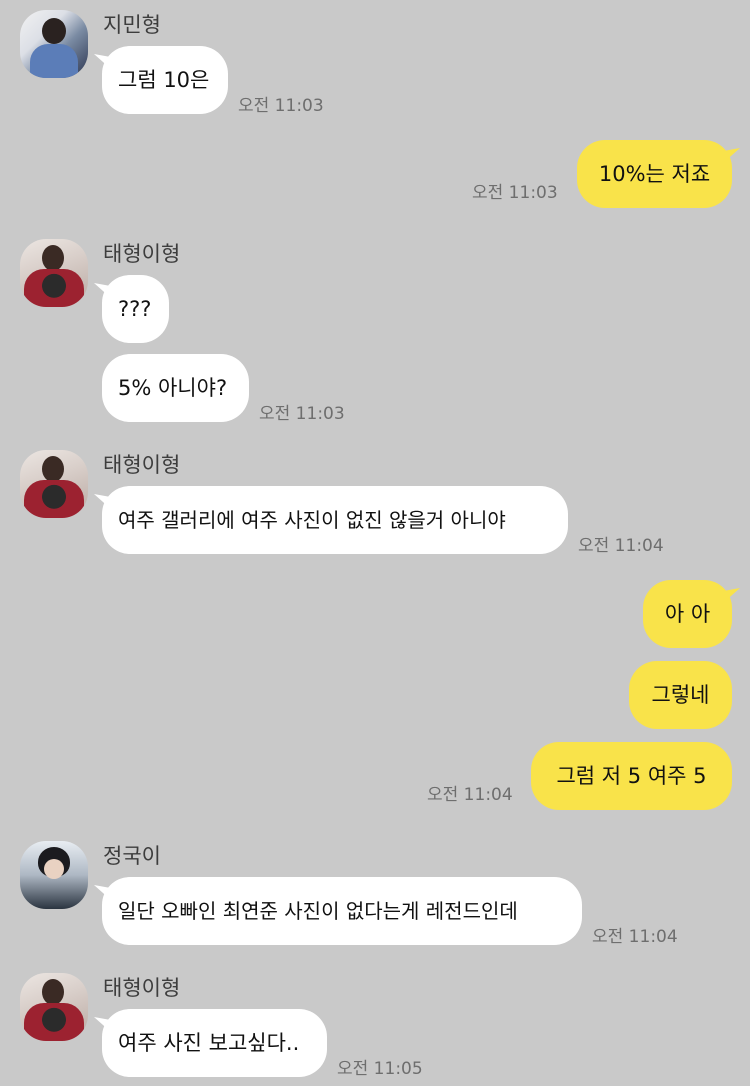  I want to click on message-bubble-incoming: 5% 아니야?, so click(175, 388).